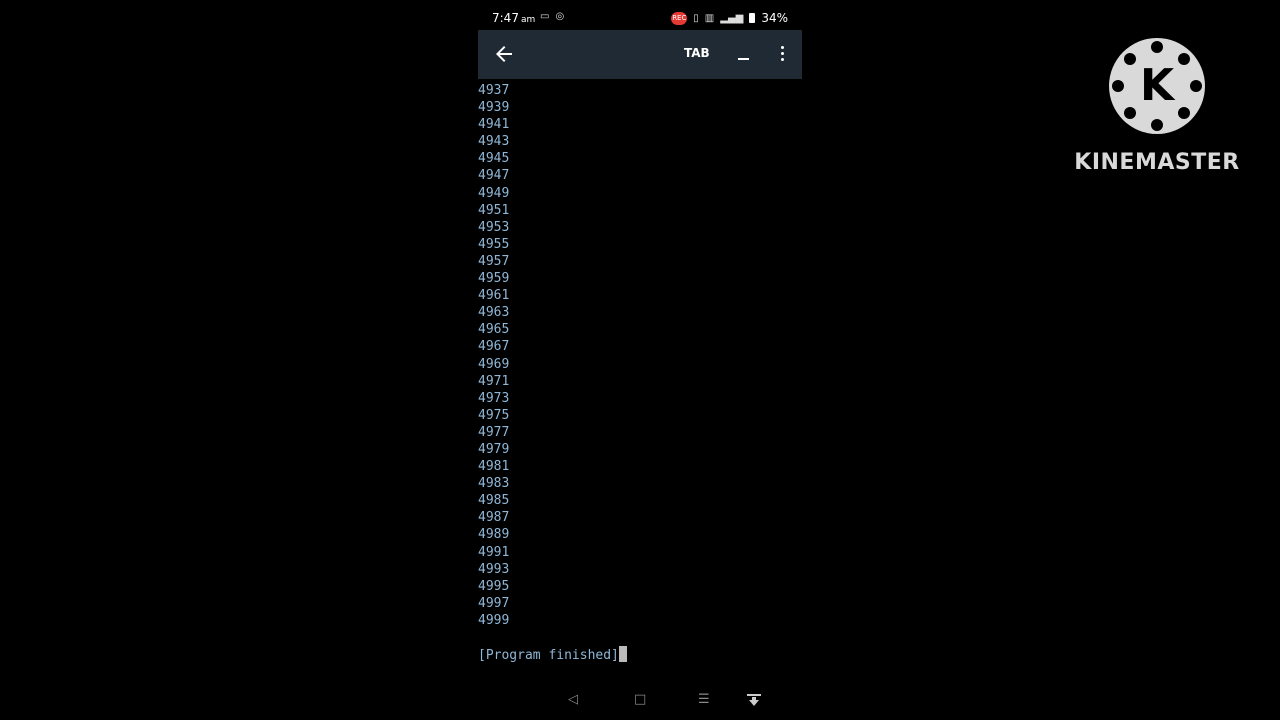  Describe the element at coordinates (622, 654) in the screenshot. I see `terminal-cursor` at that location.